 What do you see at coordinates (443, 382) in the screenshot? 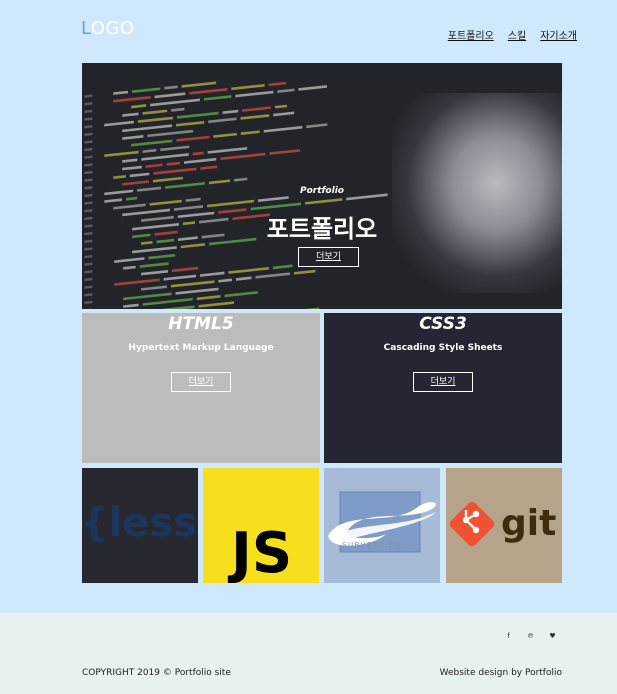
I see `css3-more-button: 더보기` at bounding box center [443, 382].